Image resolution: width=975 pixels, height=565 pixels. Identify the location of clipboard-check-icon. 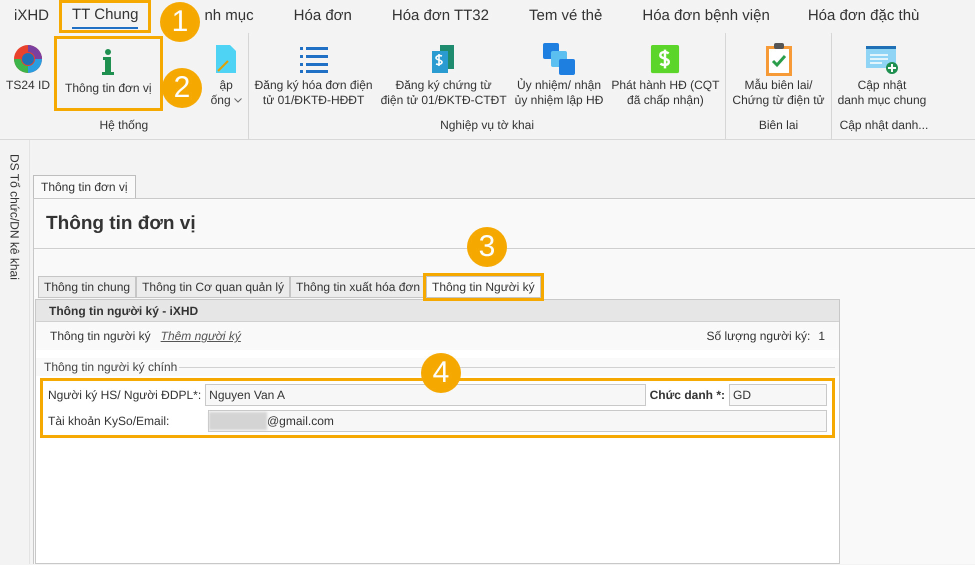
(779, 59).